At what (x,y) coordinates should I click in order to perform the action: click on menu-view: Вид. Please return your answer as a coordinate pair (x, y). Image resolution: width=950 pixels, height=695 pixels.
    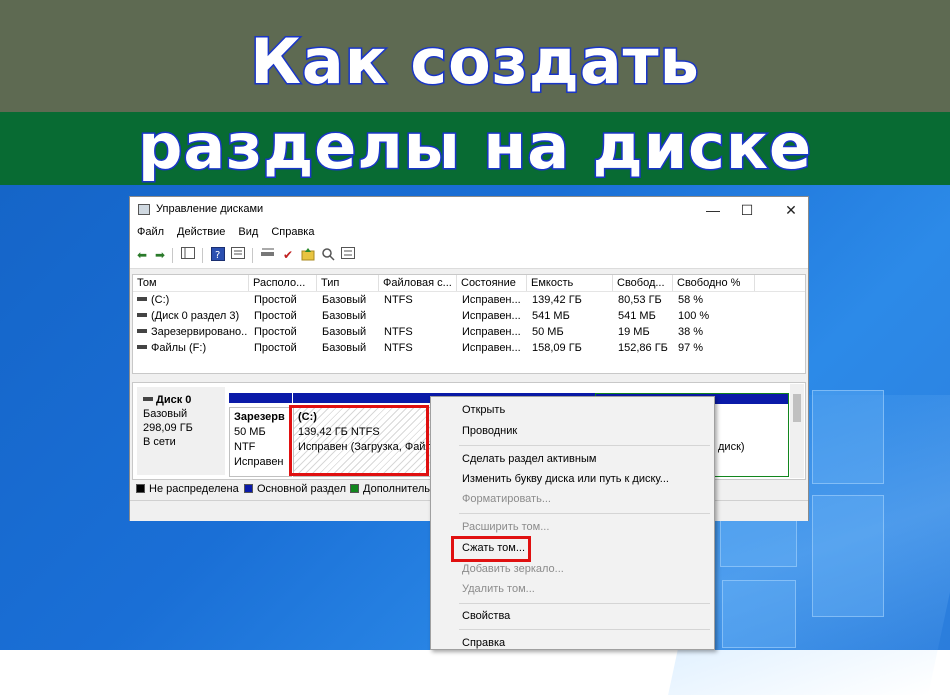
    Looking at the image, I should click on (247, 230).